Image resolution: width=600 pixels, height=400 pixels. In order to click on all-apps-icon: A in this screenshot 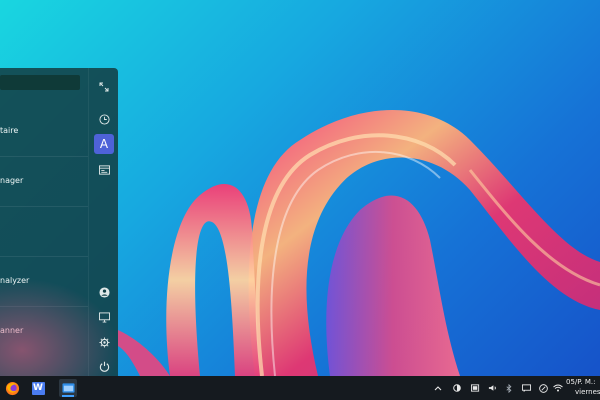, I will do `click(104, 144)`.